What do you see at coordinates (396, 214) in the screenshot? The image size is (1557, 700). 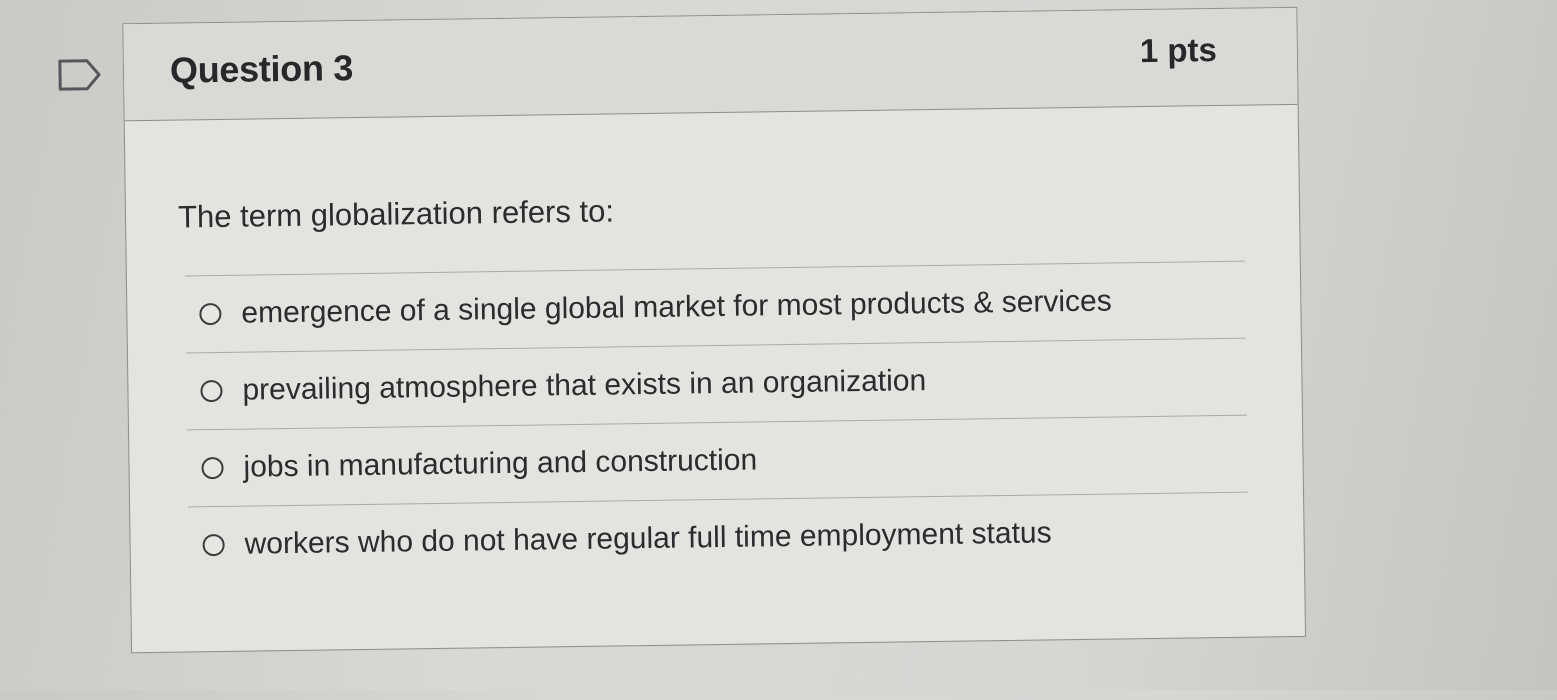 I see `question-prompt: The term globalization refers to:` at bounding box center [396, 214].